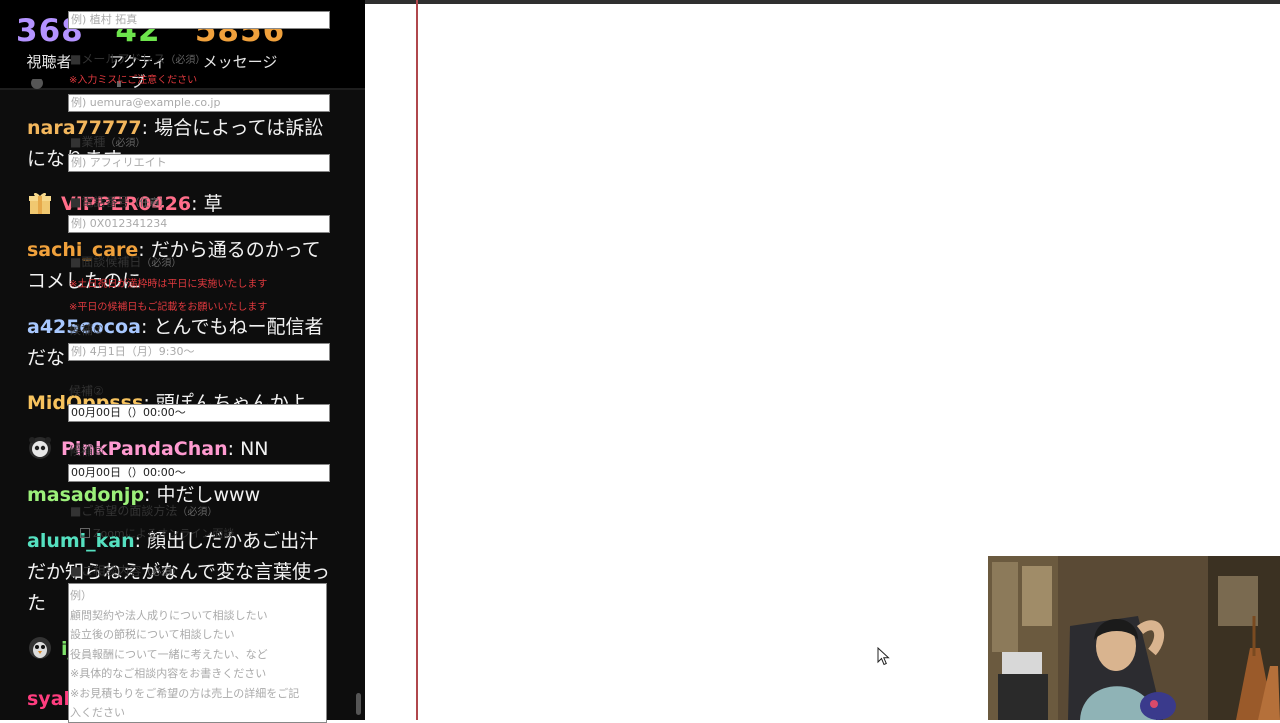  I want to click on penguin-avatar-icon, so click(40, 648).